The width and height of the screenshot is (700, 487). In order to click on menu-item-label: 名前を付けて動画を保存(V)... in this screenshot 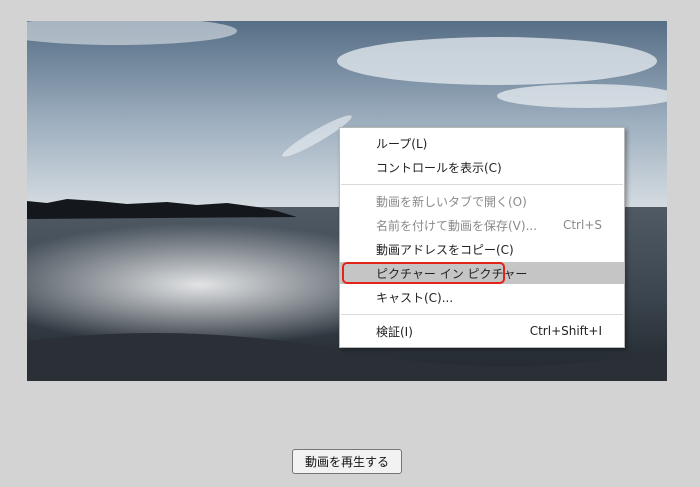, I will do `click(457, 225)`.